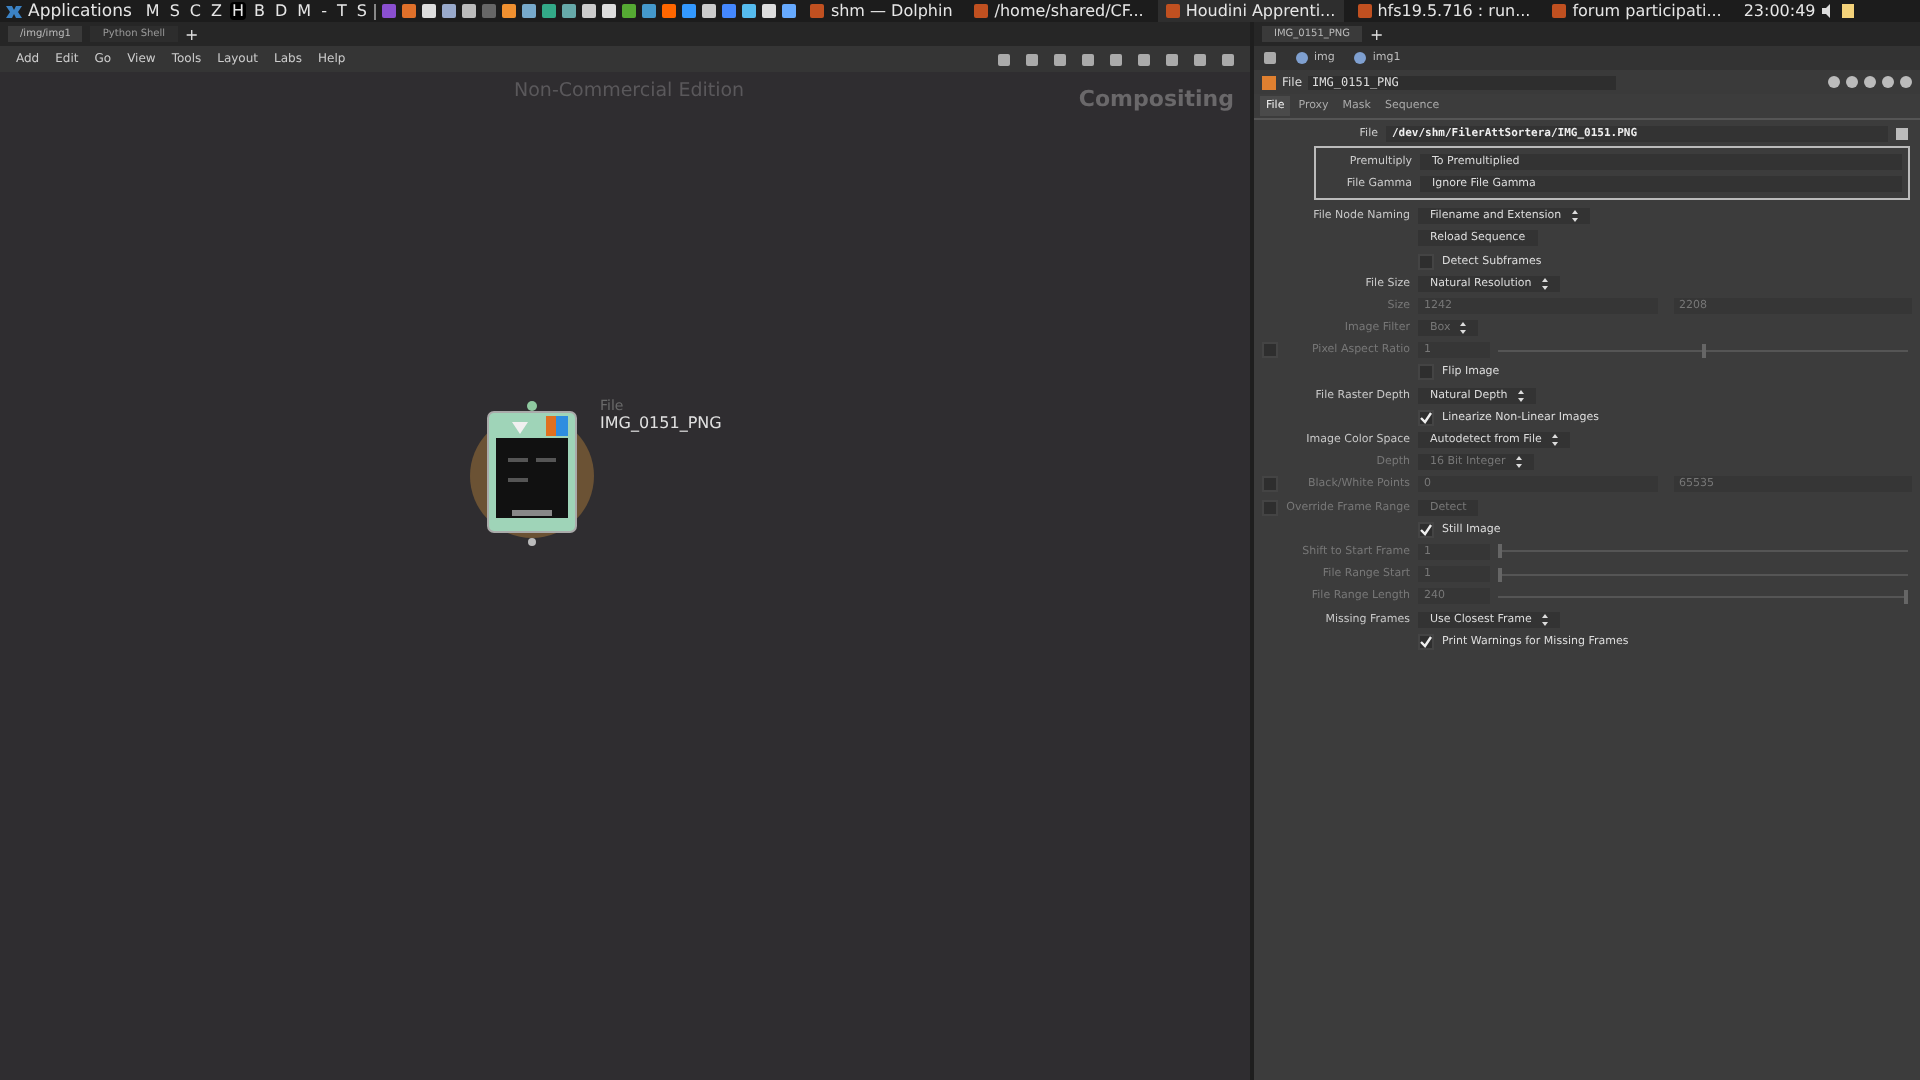 Image resolution: width=1920 pixels, height=1080 pixels. What do you see at coordinates (661, 423) in the screenshot?
I see `node-name-label: IMG_0151_PNG` at bounding box center [661, 423].